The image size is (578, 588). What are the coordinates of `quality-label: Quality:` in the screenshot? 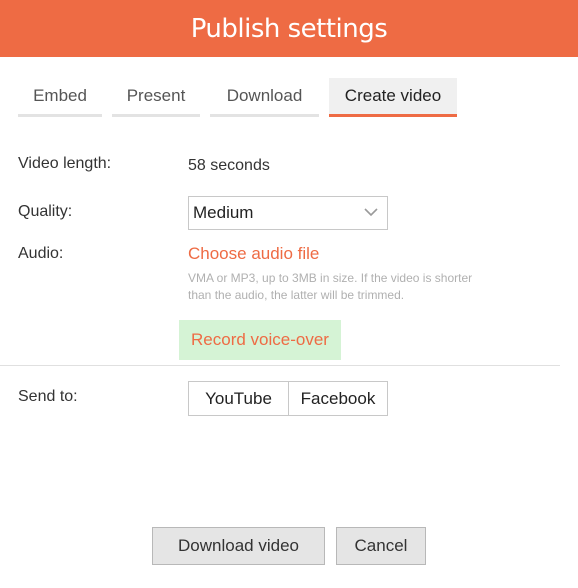 It's located at (45, 211).